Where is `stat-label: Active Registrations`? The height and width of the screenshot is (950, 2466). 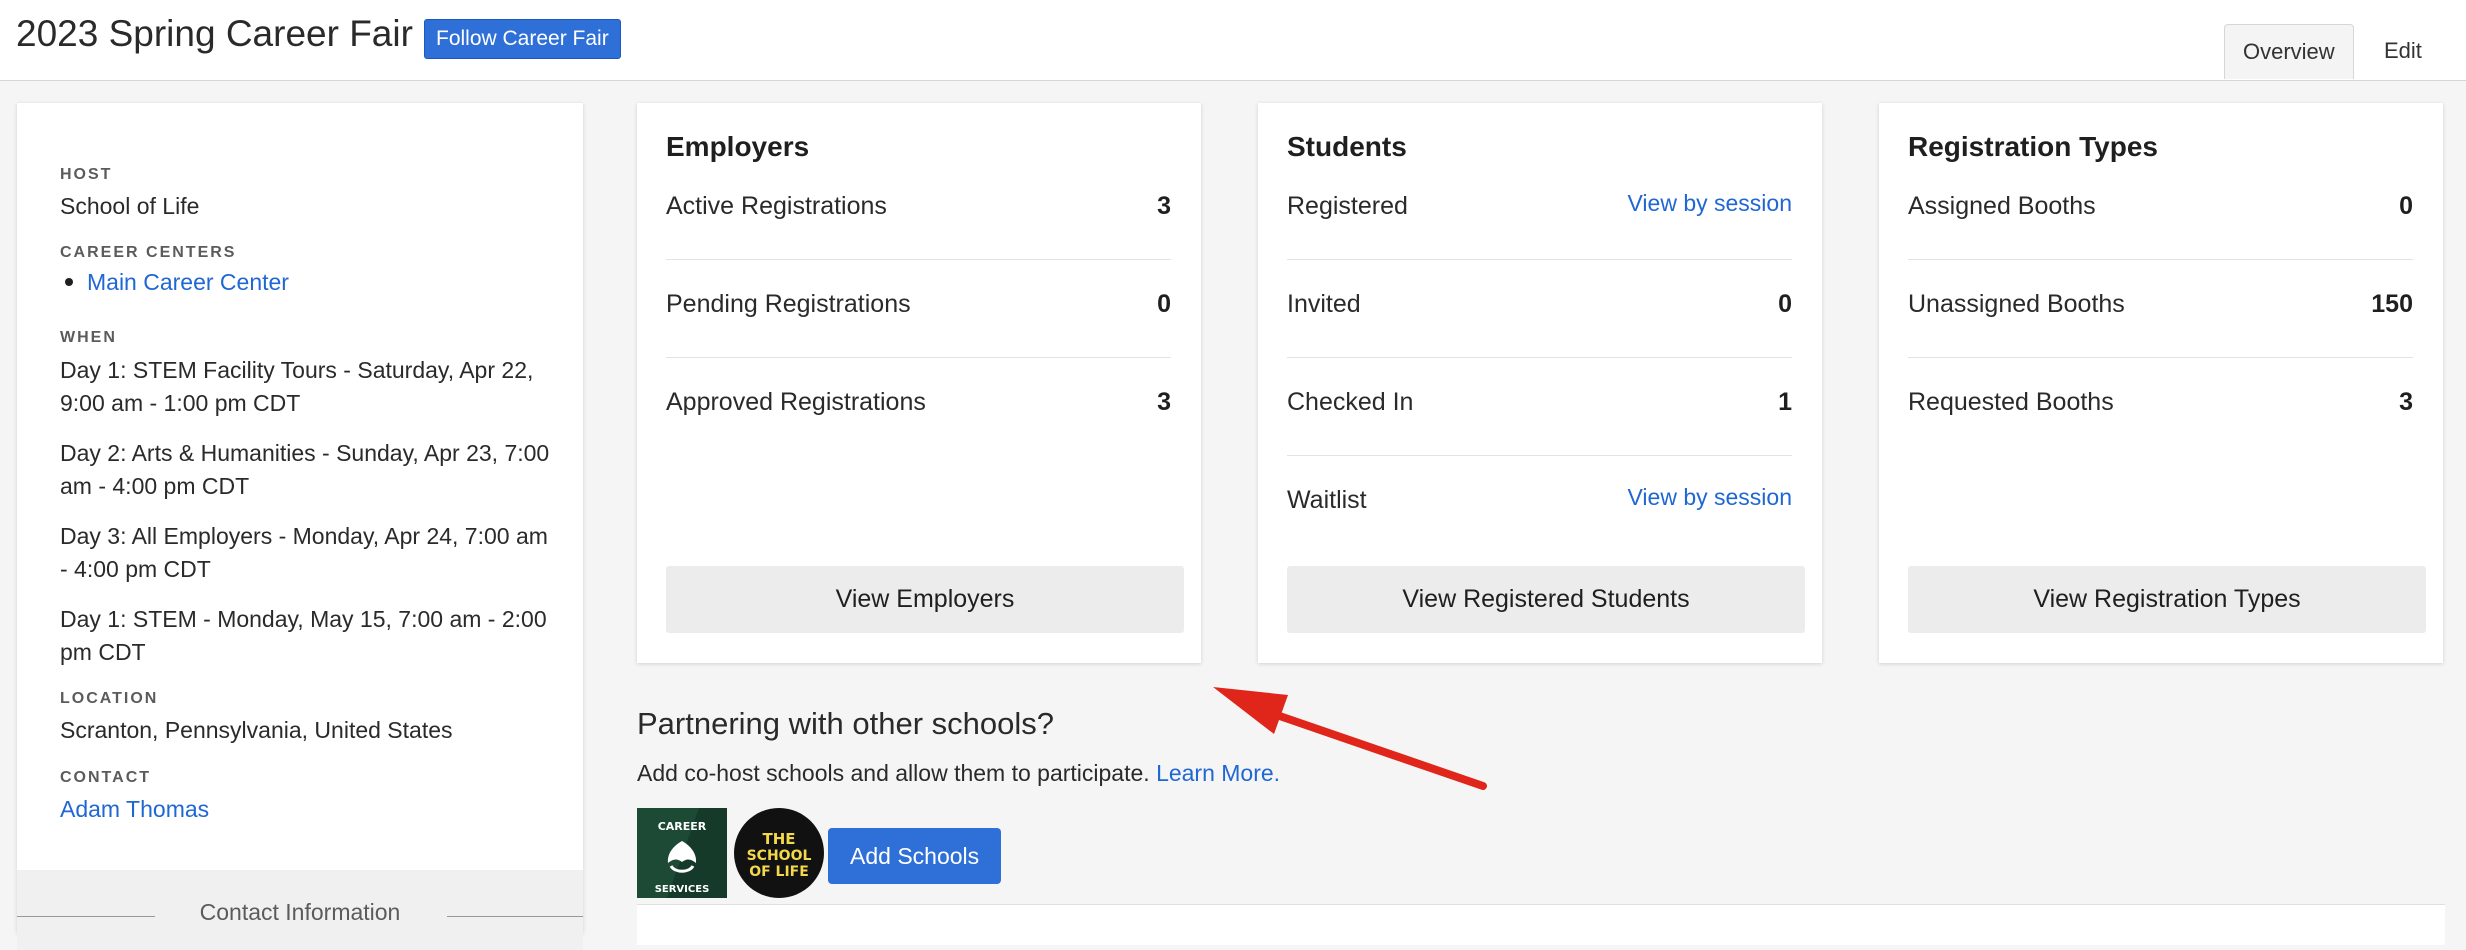
stat-label: Active Registrations is located at coordinates (776, 206).